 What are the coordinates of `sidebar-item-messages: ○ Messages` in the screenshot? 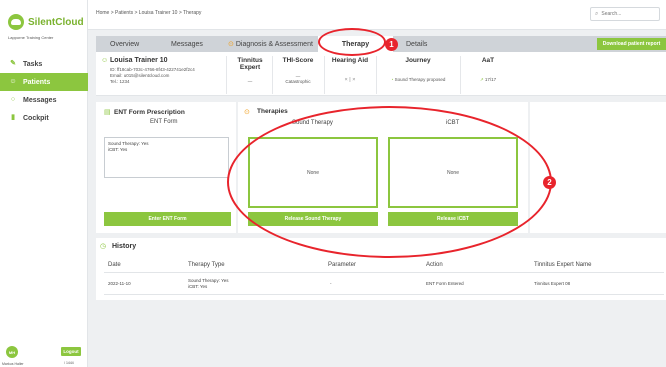 It's located at (44, 100).